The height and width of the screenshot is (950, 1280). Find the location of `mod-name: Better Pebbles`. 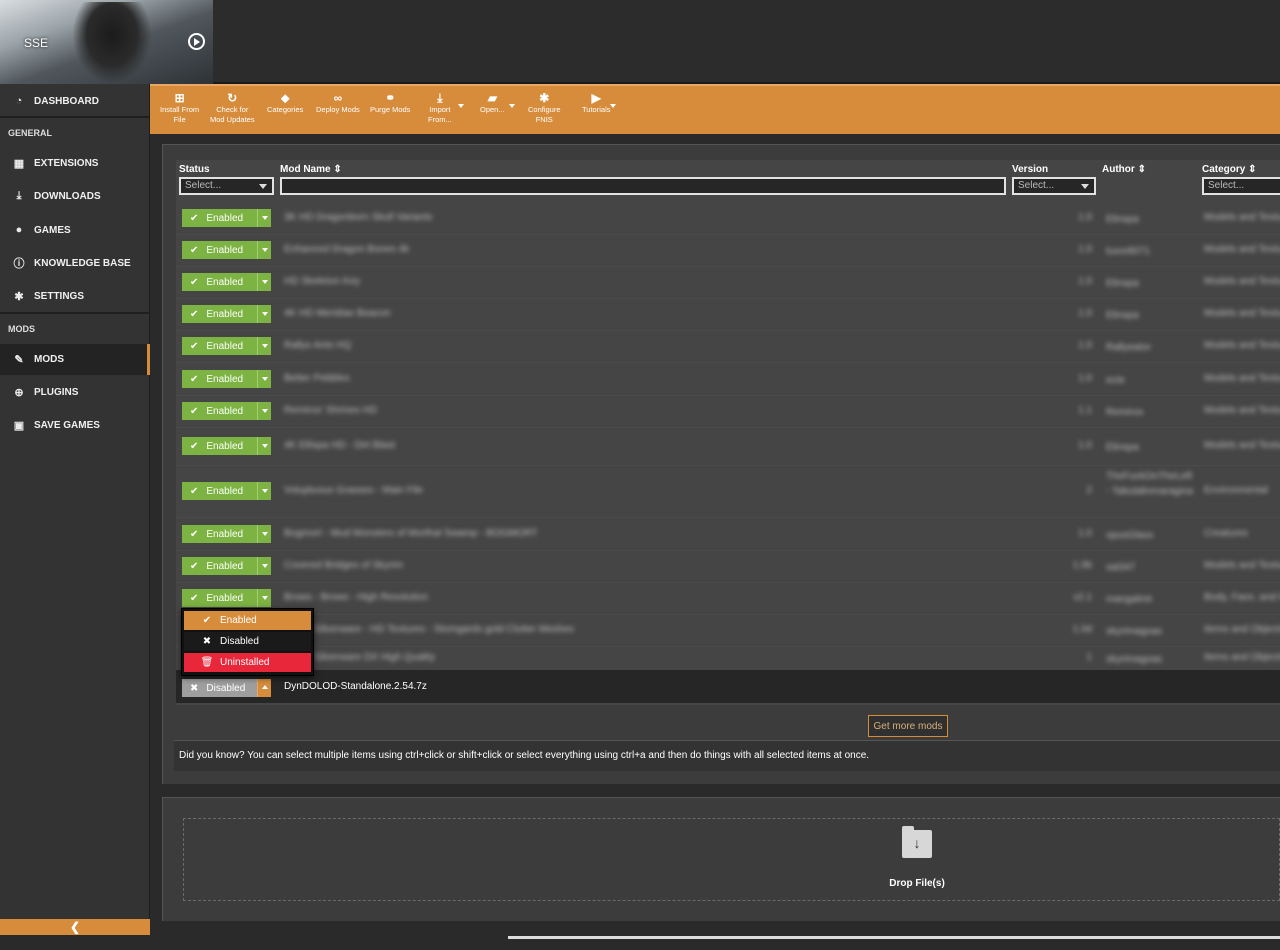

mod-name: Better Pebbles is located at coordinates (317, 378).